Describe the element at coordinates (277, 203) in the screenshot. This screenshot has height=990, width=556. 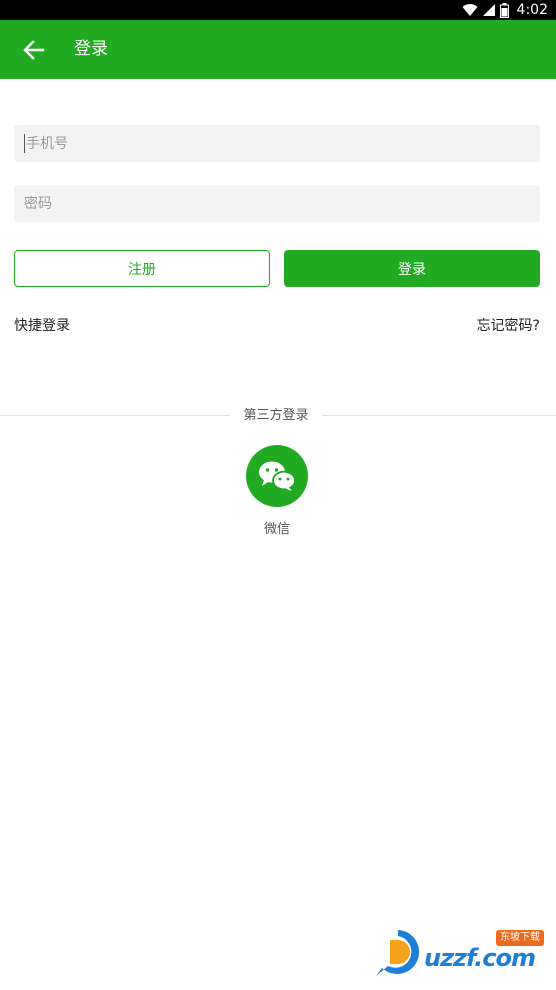
I see `password-input` at that location.